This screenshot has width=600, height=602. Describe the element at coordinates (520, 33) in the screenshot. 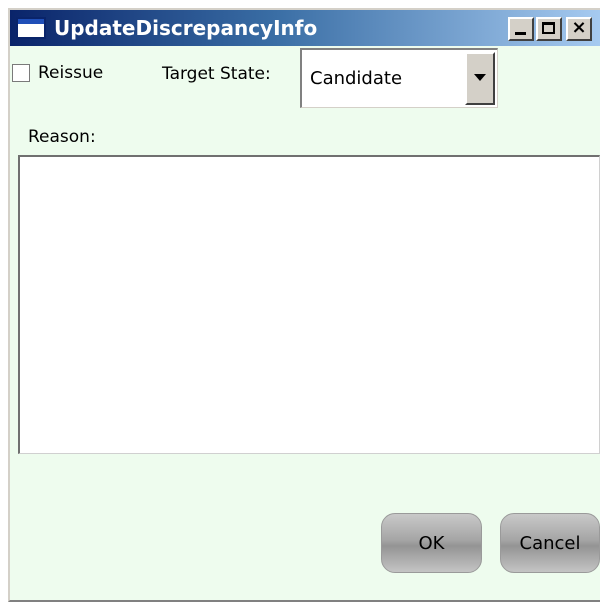

I see `minimize-icon` at that location.